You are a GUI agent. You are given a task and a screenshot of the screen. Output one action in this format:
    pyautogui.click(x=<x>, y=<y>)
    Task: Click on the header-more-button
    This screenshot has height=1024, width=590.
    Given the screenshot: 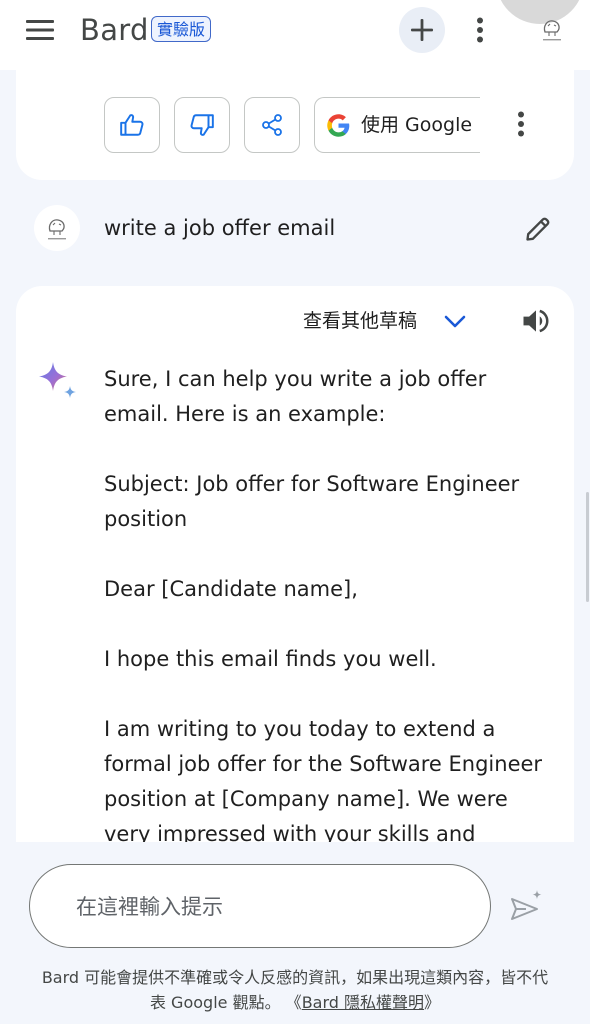 What is the action you would take?
    pyautogui.click(x=480, y=30)
    